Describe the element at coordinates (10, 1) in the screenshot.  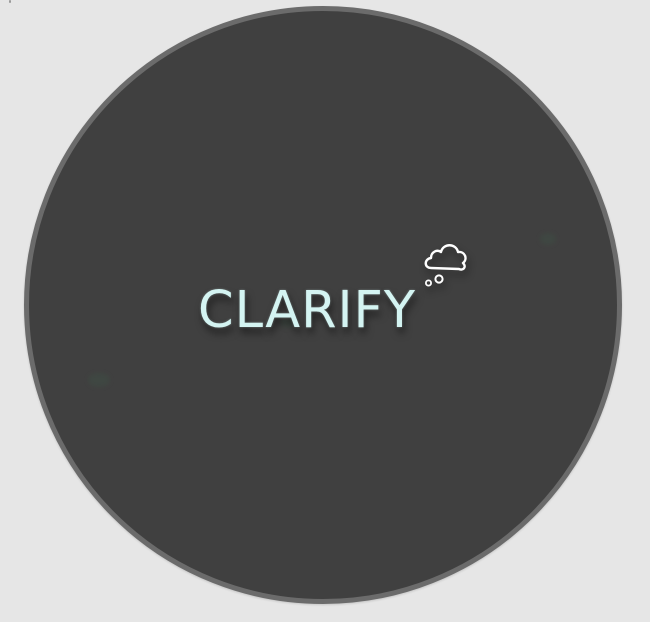
I see `corner-speck` at that location.